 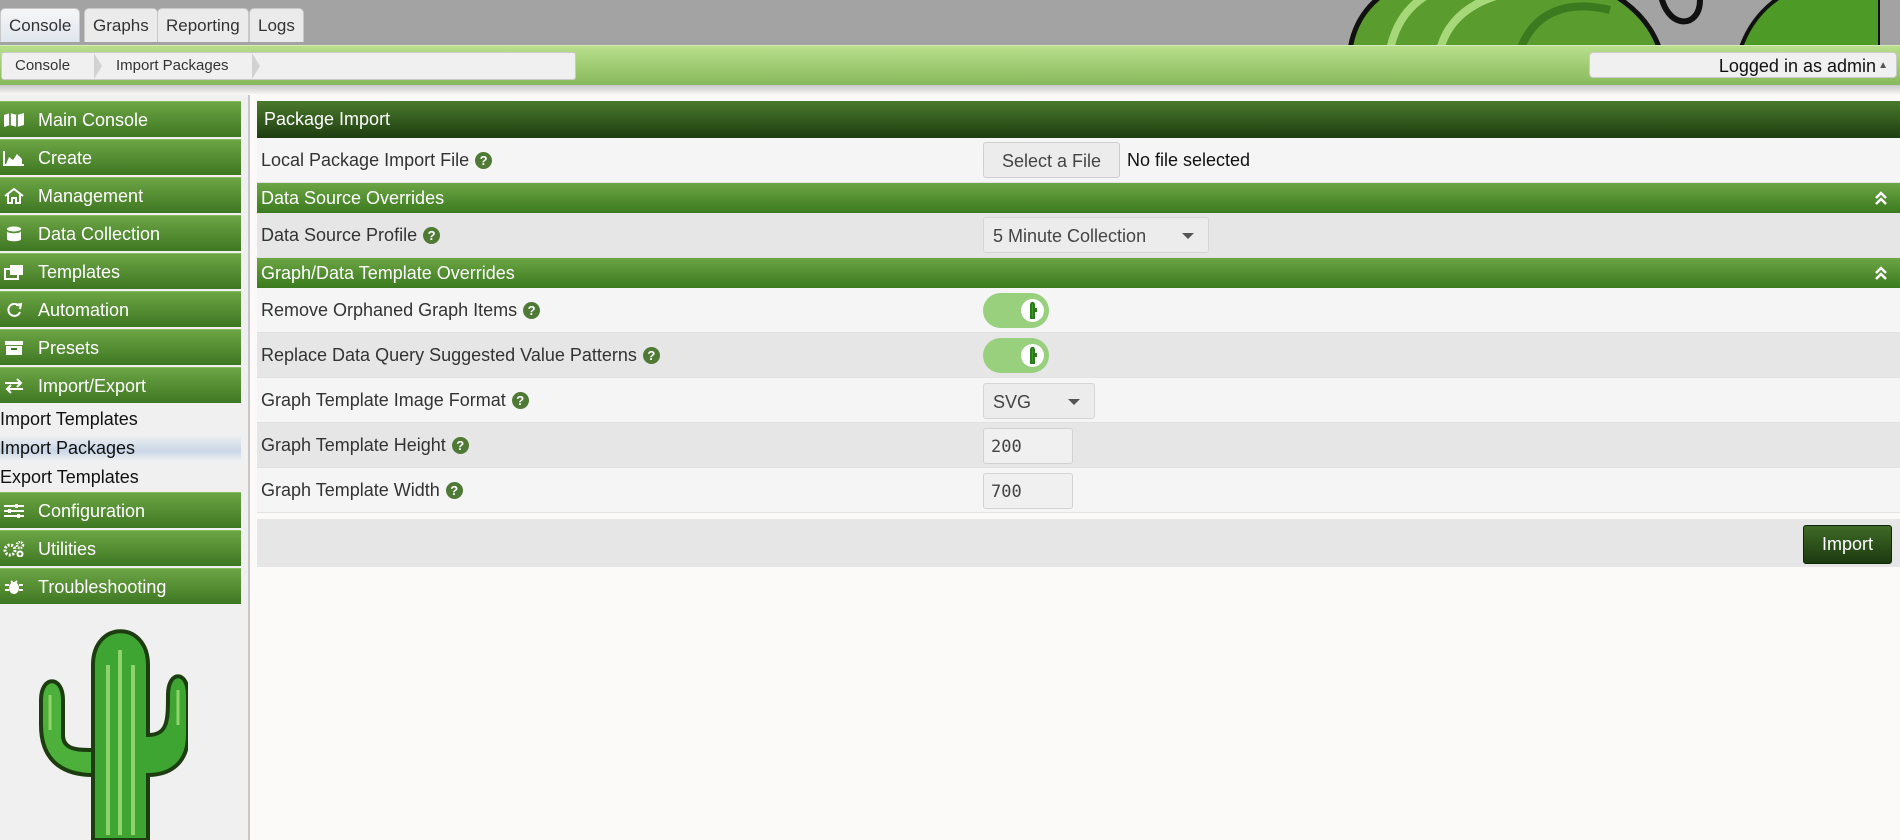 I want to click on sidebar-item-data-collection: Data Collection, so click(x=120, y=233).